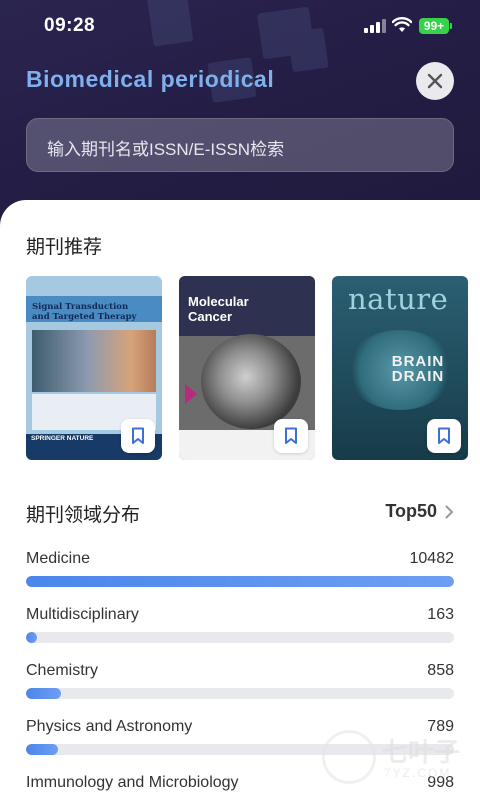 Image resolution: width=480 pixels, height=800 pixels. I want to click on distribution-row: Medicine 10482, so click(240, 575).